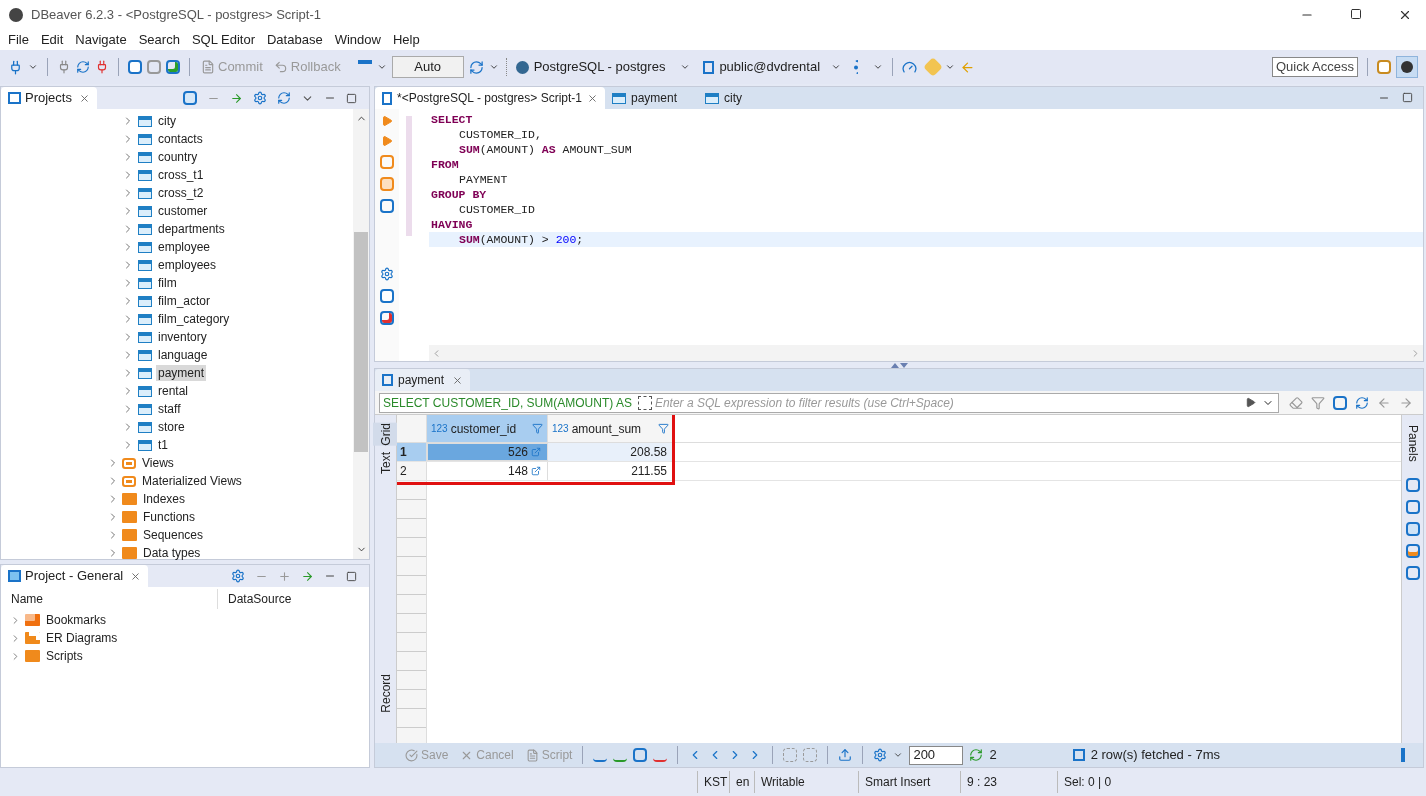 The width and height of the screenshot is (1426, 796). What do you see at coordinates (810, 755) in the screenshot?
I see `grid-view-icon` at bounding box center [810, 755].